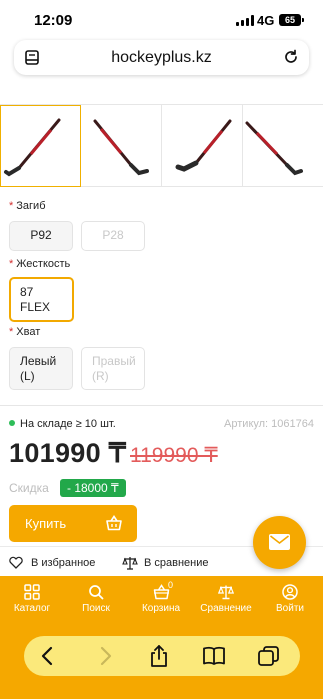  I want to click on bottom-nav: Каталог Поиск 0 Корзина Сравнение Войти, so click(161, 598).